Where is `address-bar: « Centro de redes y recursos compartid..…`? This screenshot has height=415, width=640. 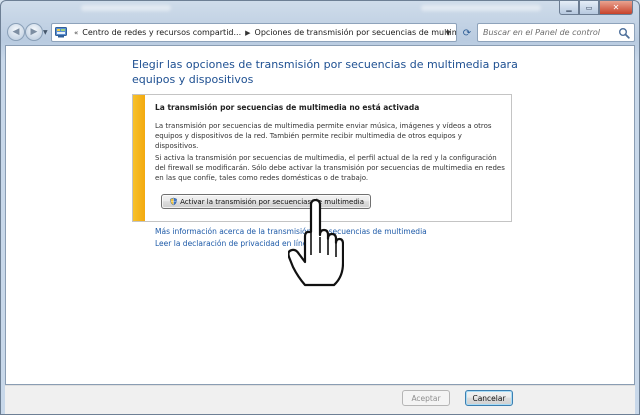 address-bar: « Centro de redes y recursos compartid..… is located at coordinates (254, 32).